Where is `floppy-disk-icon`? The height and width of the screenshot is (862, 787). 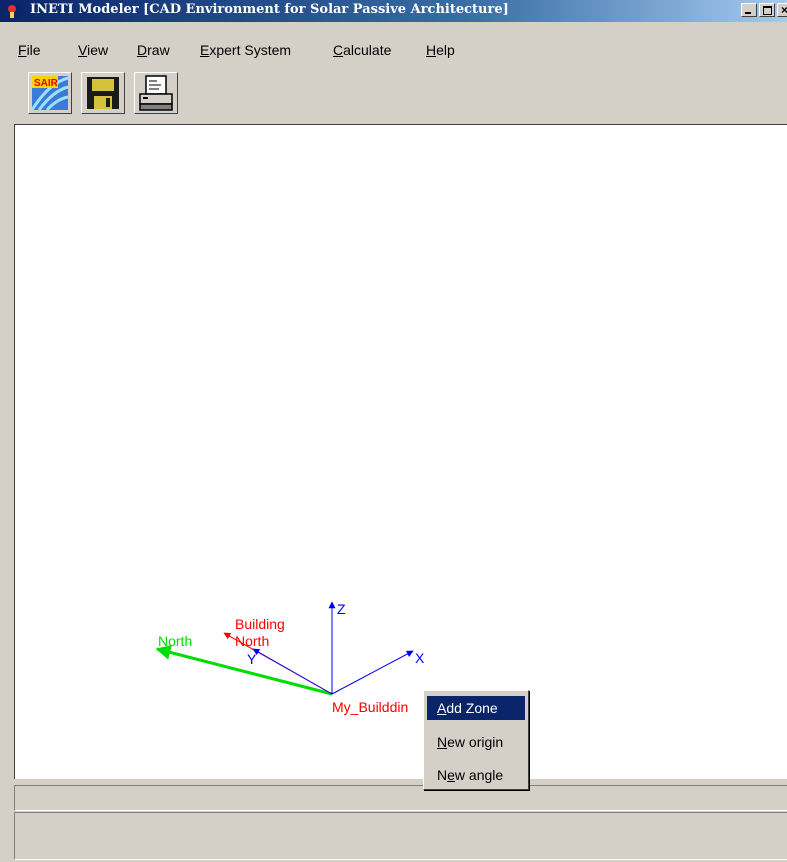
floppy-disk-icon is located at coordinates (103, 93).